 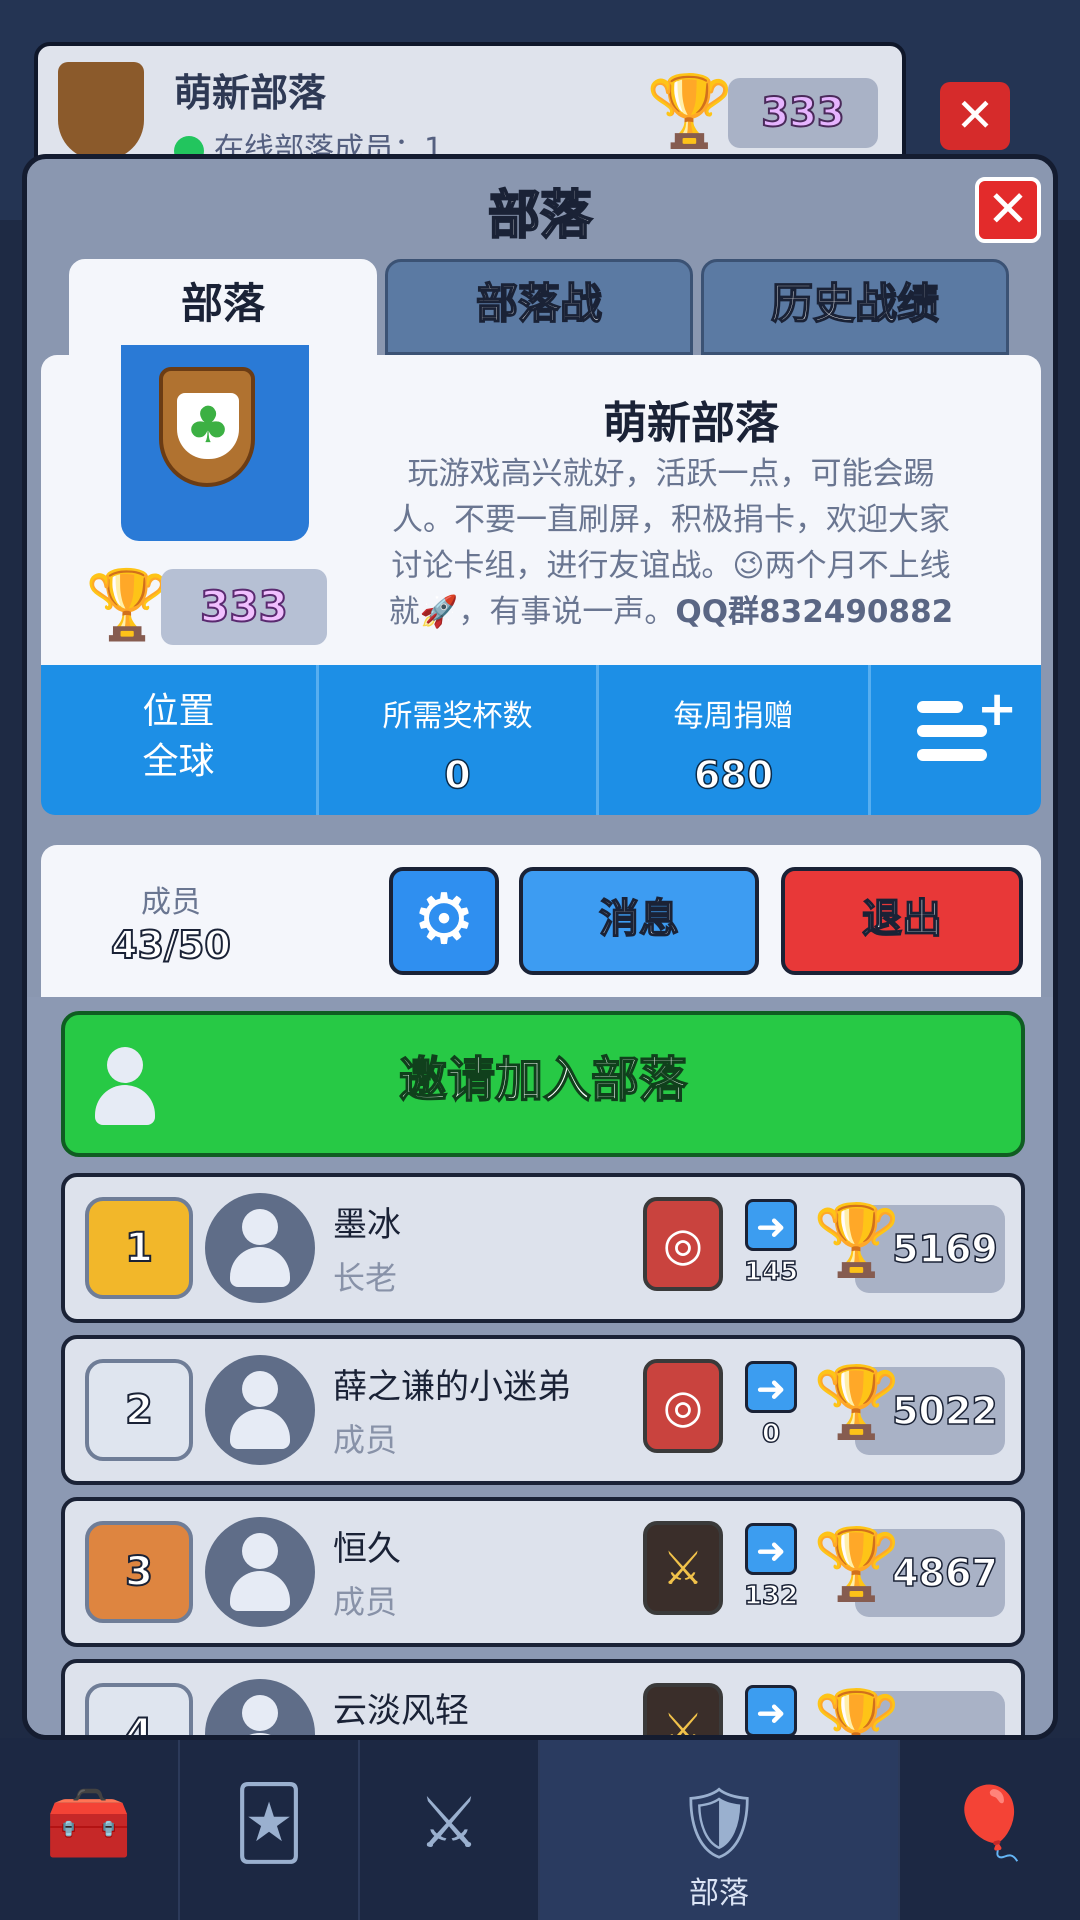 What do you see at coordinates (101, 111) in the screenshot?
I see `clan-badge-icon` at bounding box center [101, 111].